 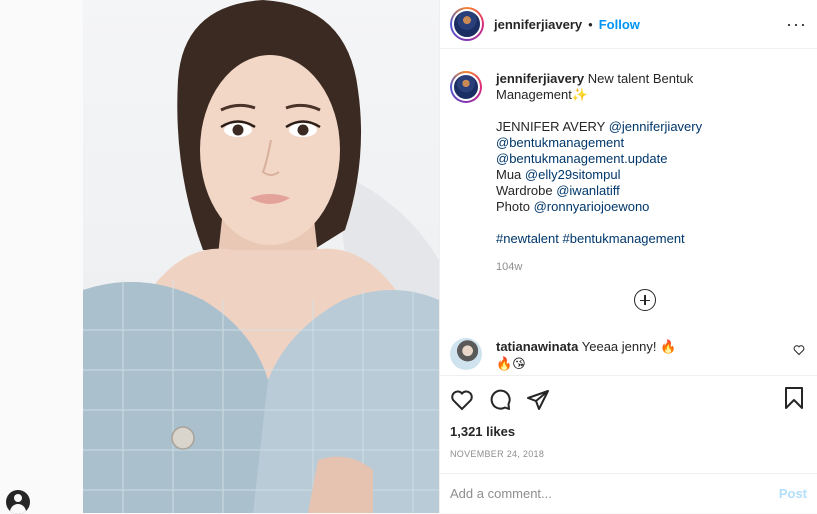 What do you see at coordinates (588, 190) in the screenshot?
I see `mention-wardrobe: @iwanlatiff` at bounding box center [588, 190].